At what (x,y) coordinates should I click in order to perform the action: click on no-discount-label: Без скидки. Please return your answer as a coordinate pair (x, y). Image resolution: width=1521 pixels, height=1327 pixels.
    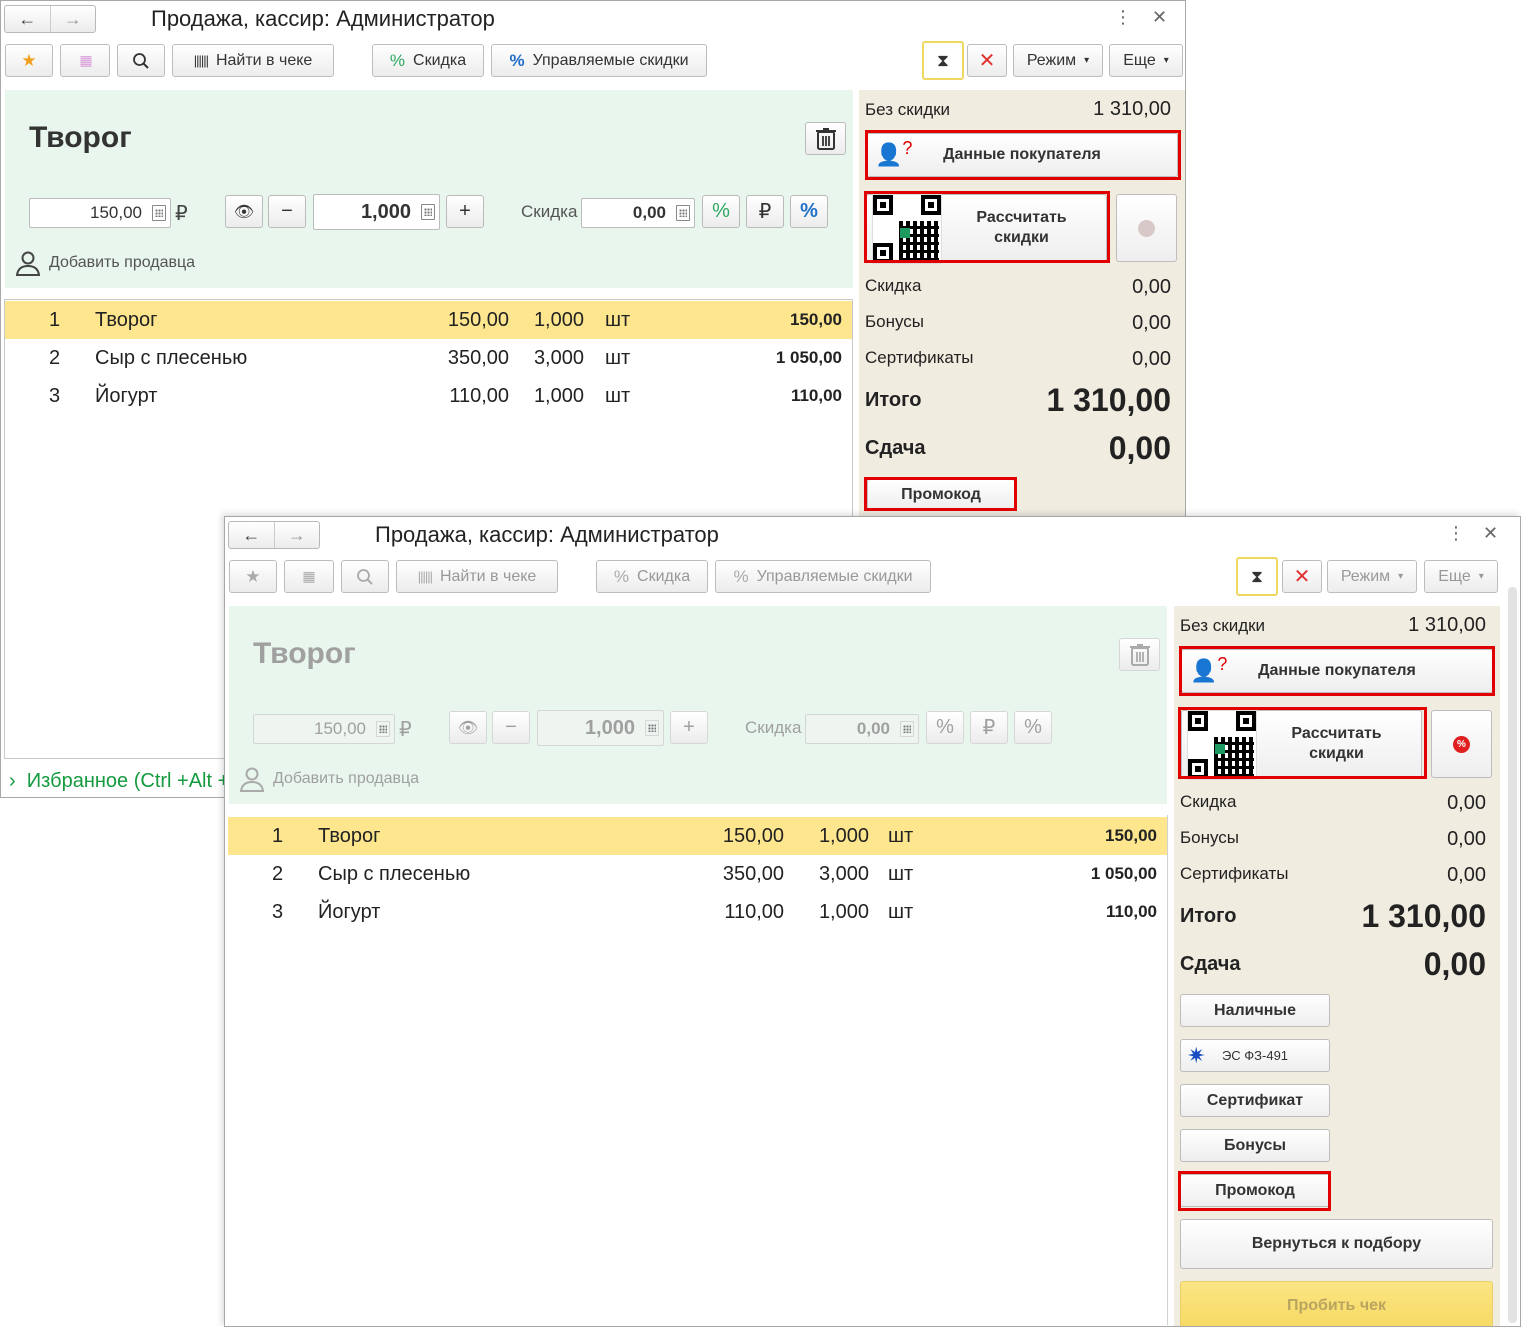
    Looking at the image, I should click on (908, 109).